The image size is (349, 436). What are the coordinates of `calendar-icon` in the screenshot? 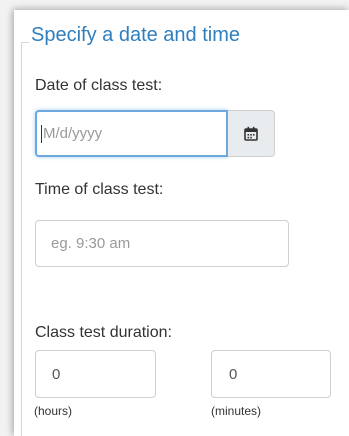 It's located at (251, 133).